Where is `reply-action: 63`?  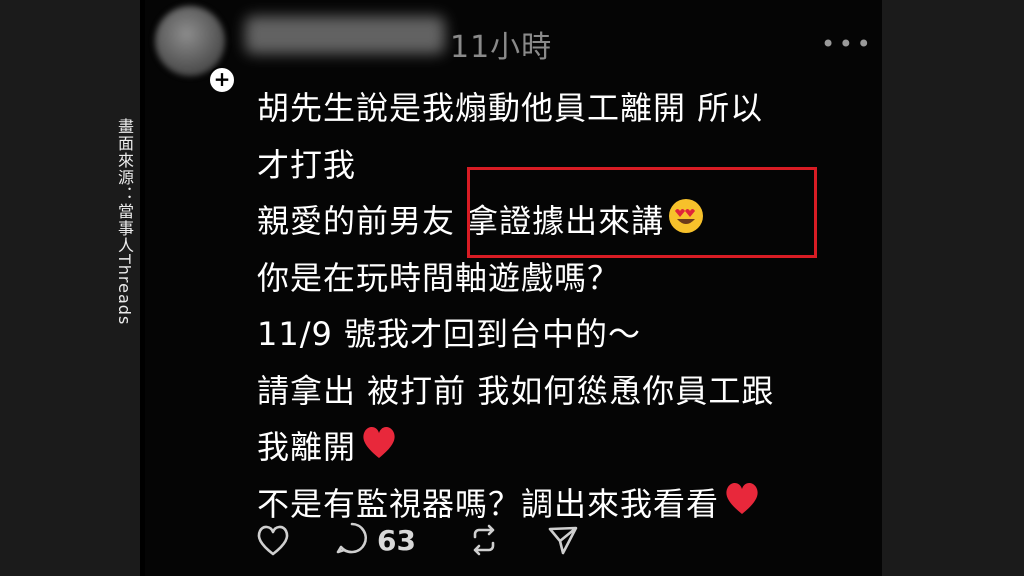 reply-action: 63 is located at coordinates (375, 540).